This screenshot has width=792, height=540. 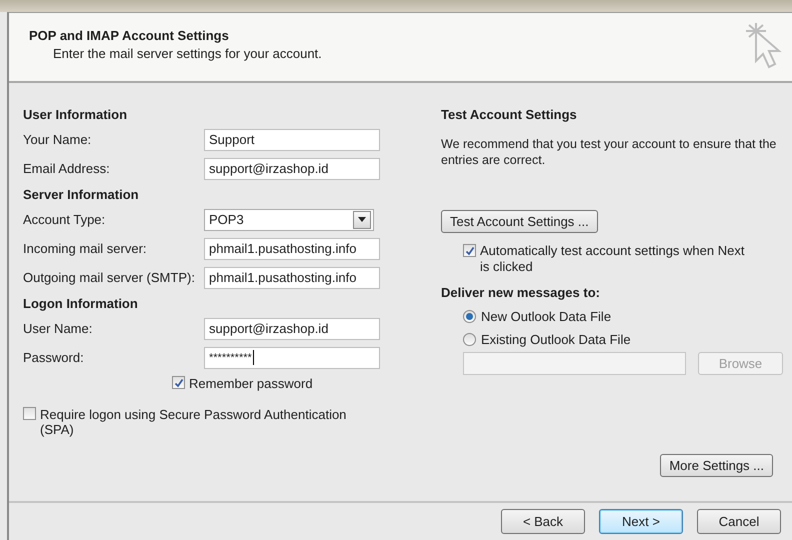 I want to click on text-field: Support, so click(x=292, y=139).